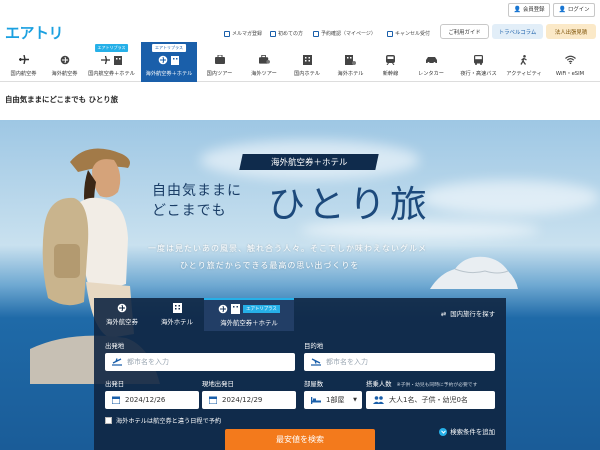 The image size is (600, 450). What do you see at coordinates (443, 431) in the screenshot?
I see `chevron-down-icon` at bounding box center [443, 431].